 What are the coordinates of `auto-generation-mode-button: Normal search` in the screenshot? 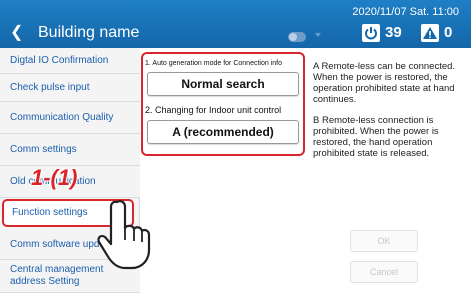 It's located at (223, 84).